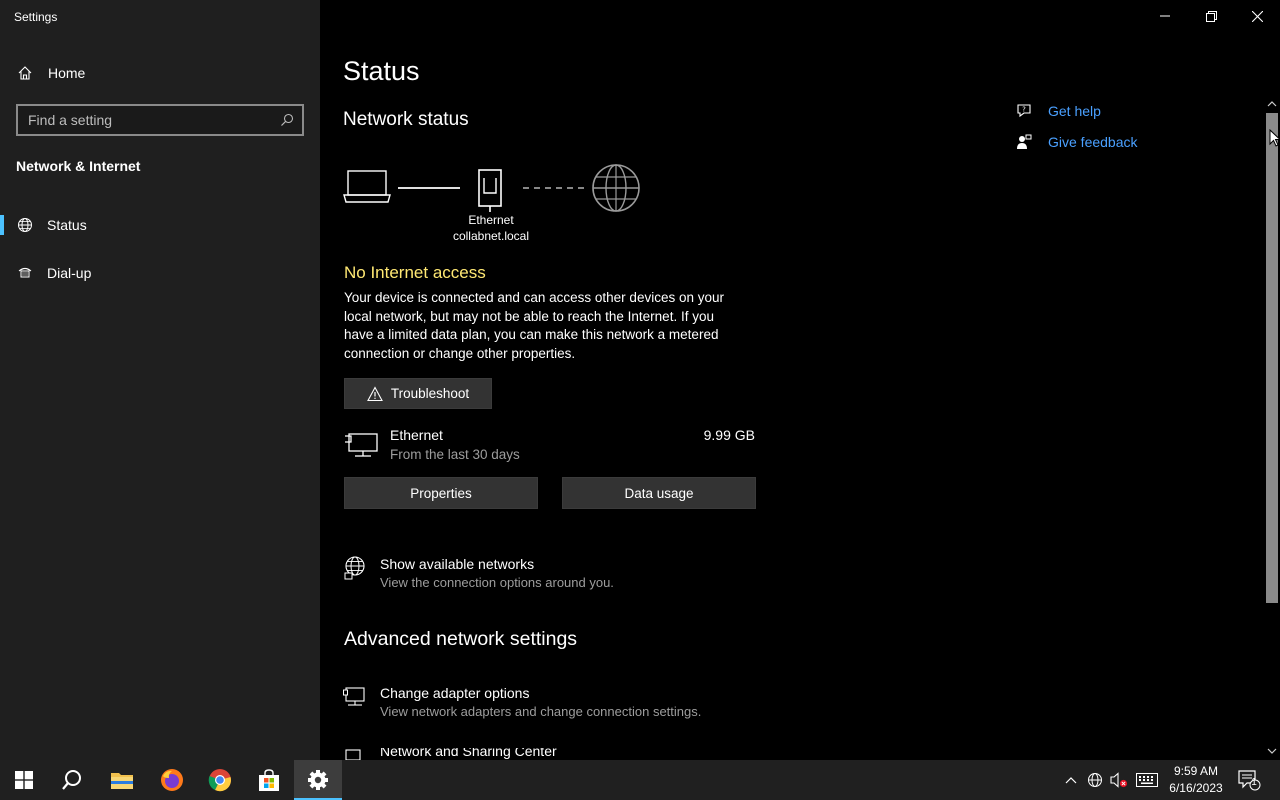  I want to click on show-hidden-icons-button, so click(1071, 780).